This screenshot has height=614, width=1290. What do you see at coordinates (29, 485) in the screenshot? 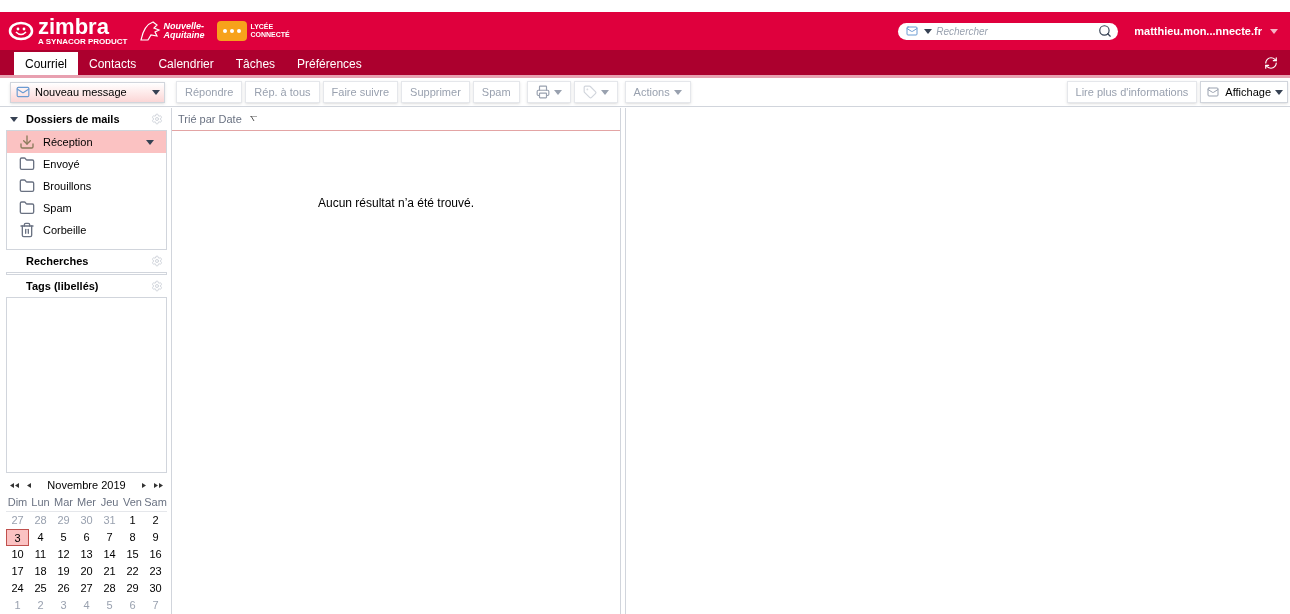
I see `previous-month-icon` at bounding box center [29, 485].